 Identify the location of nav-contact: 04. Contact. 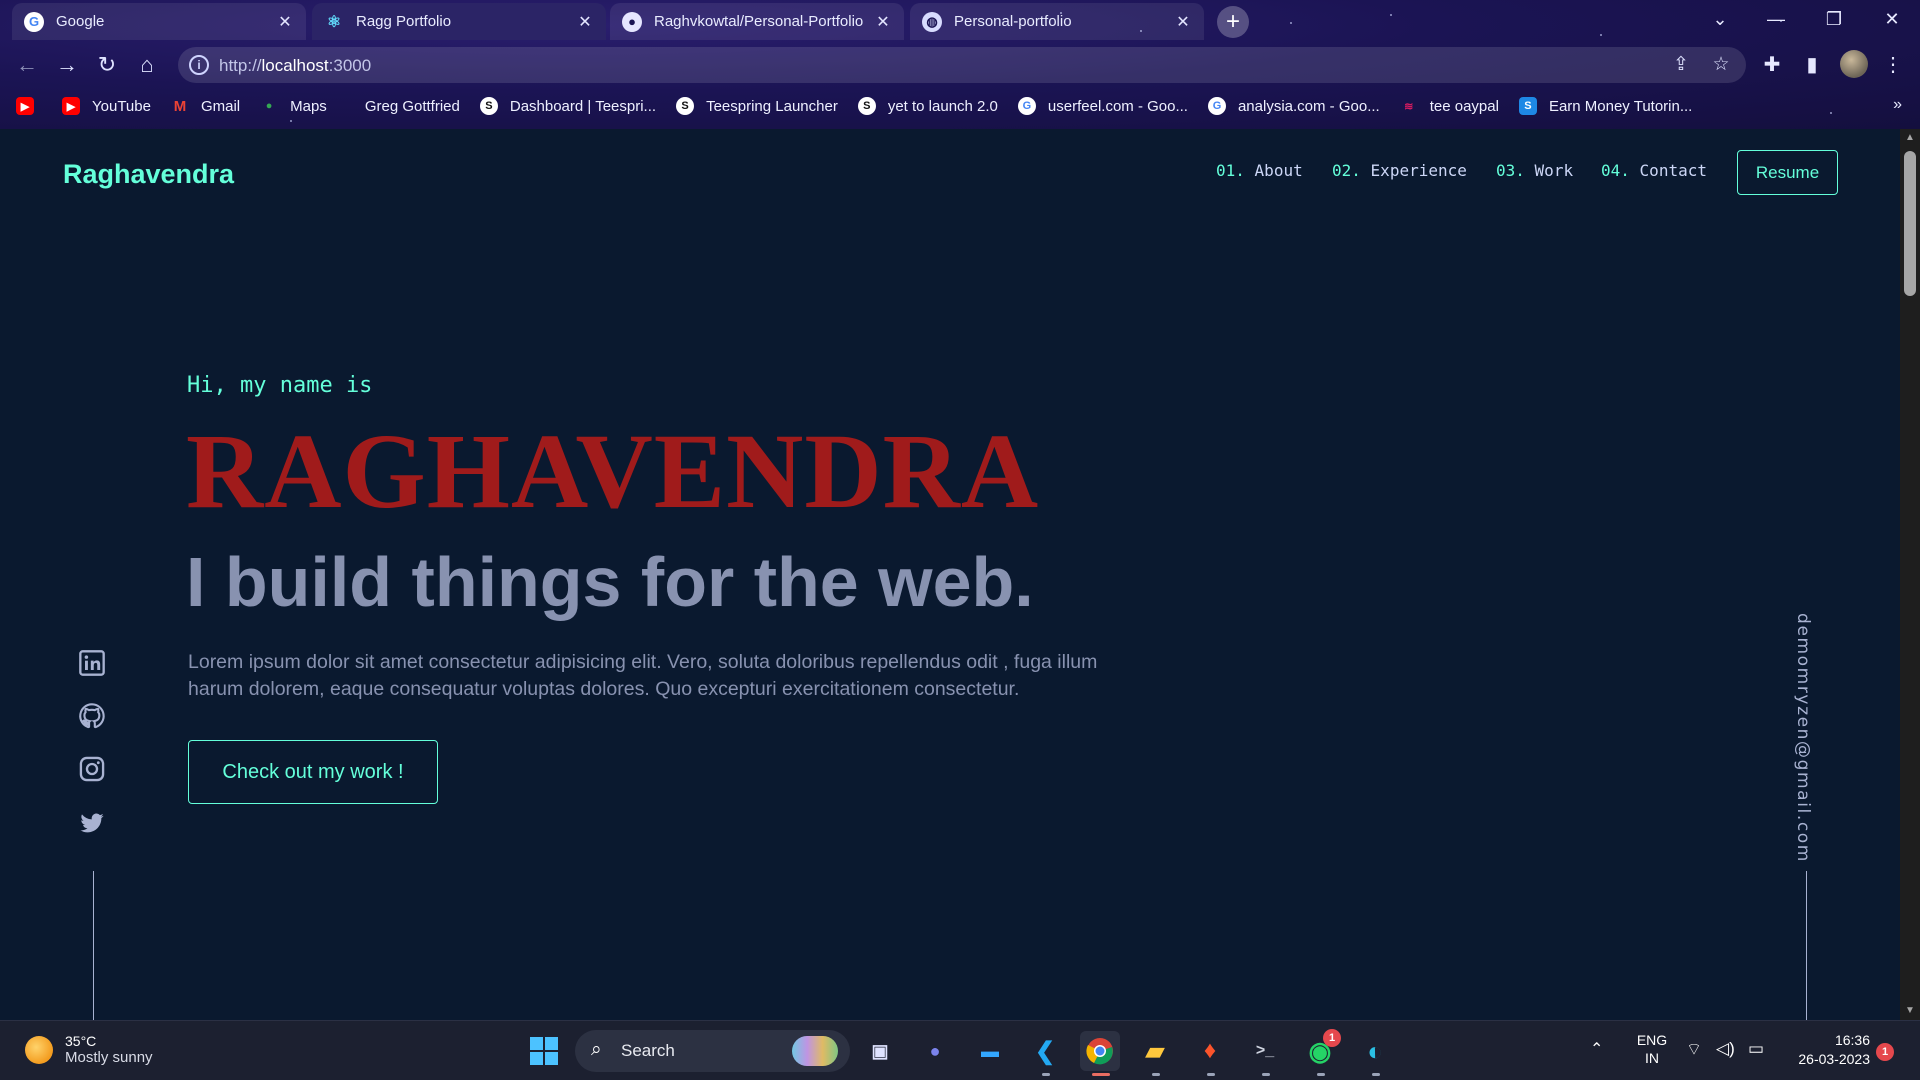
(1654, 170).